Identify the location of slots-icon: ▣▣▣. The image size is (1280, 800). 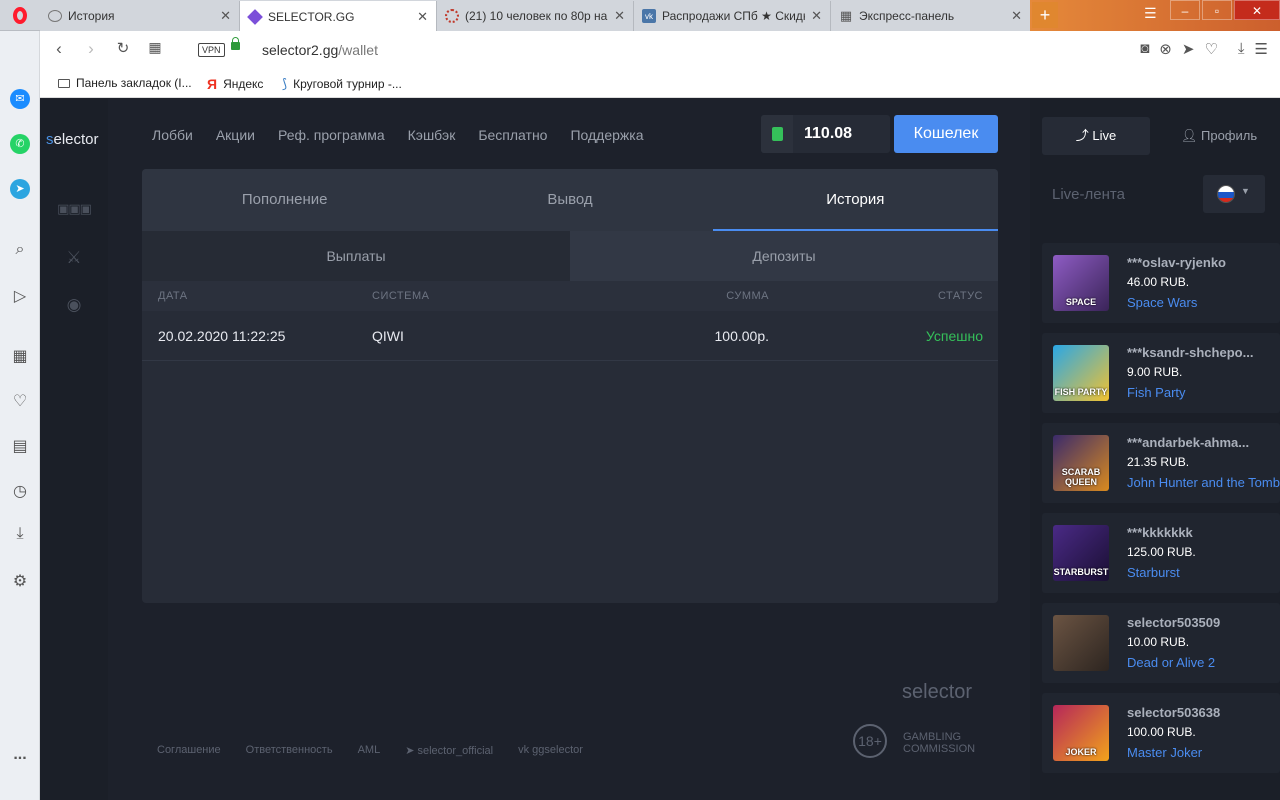
(74, 209).